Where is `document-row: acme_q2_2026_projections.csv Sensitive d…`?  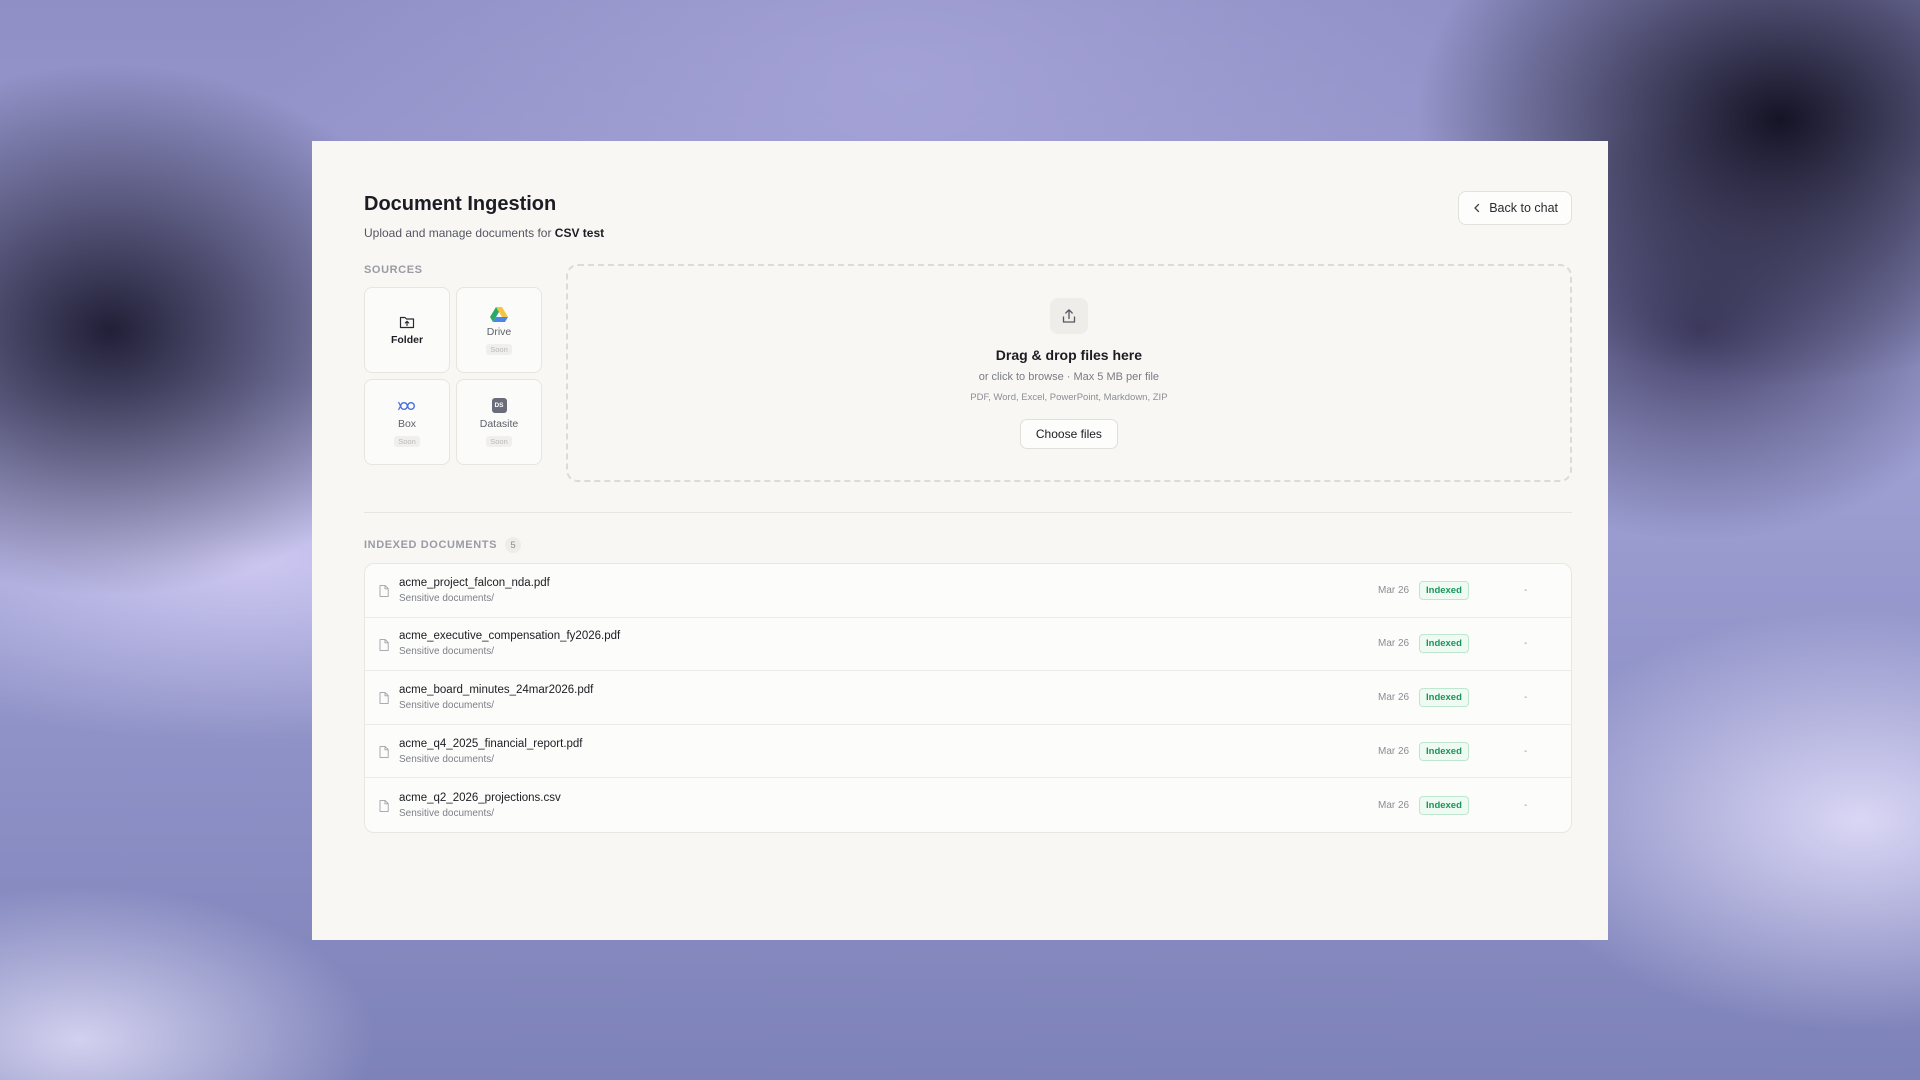
document-row: acme_q2_2026_projections.csv Sensitive d… is located at coordinates (968, 805).